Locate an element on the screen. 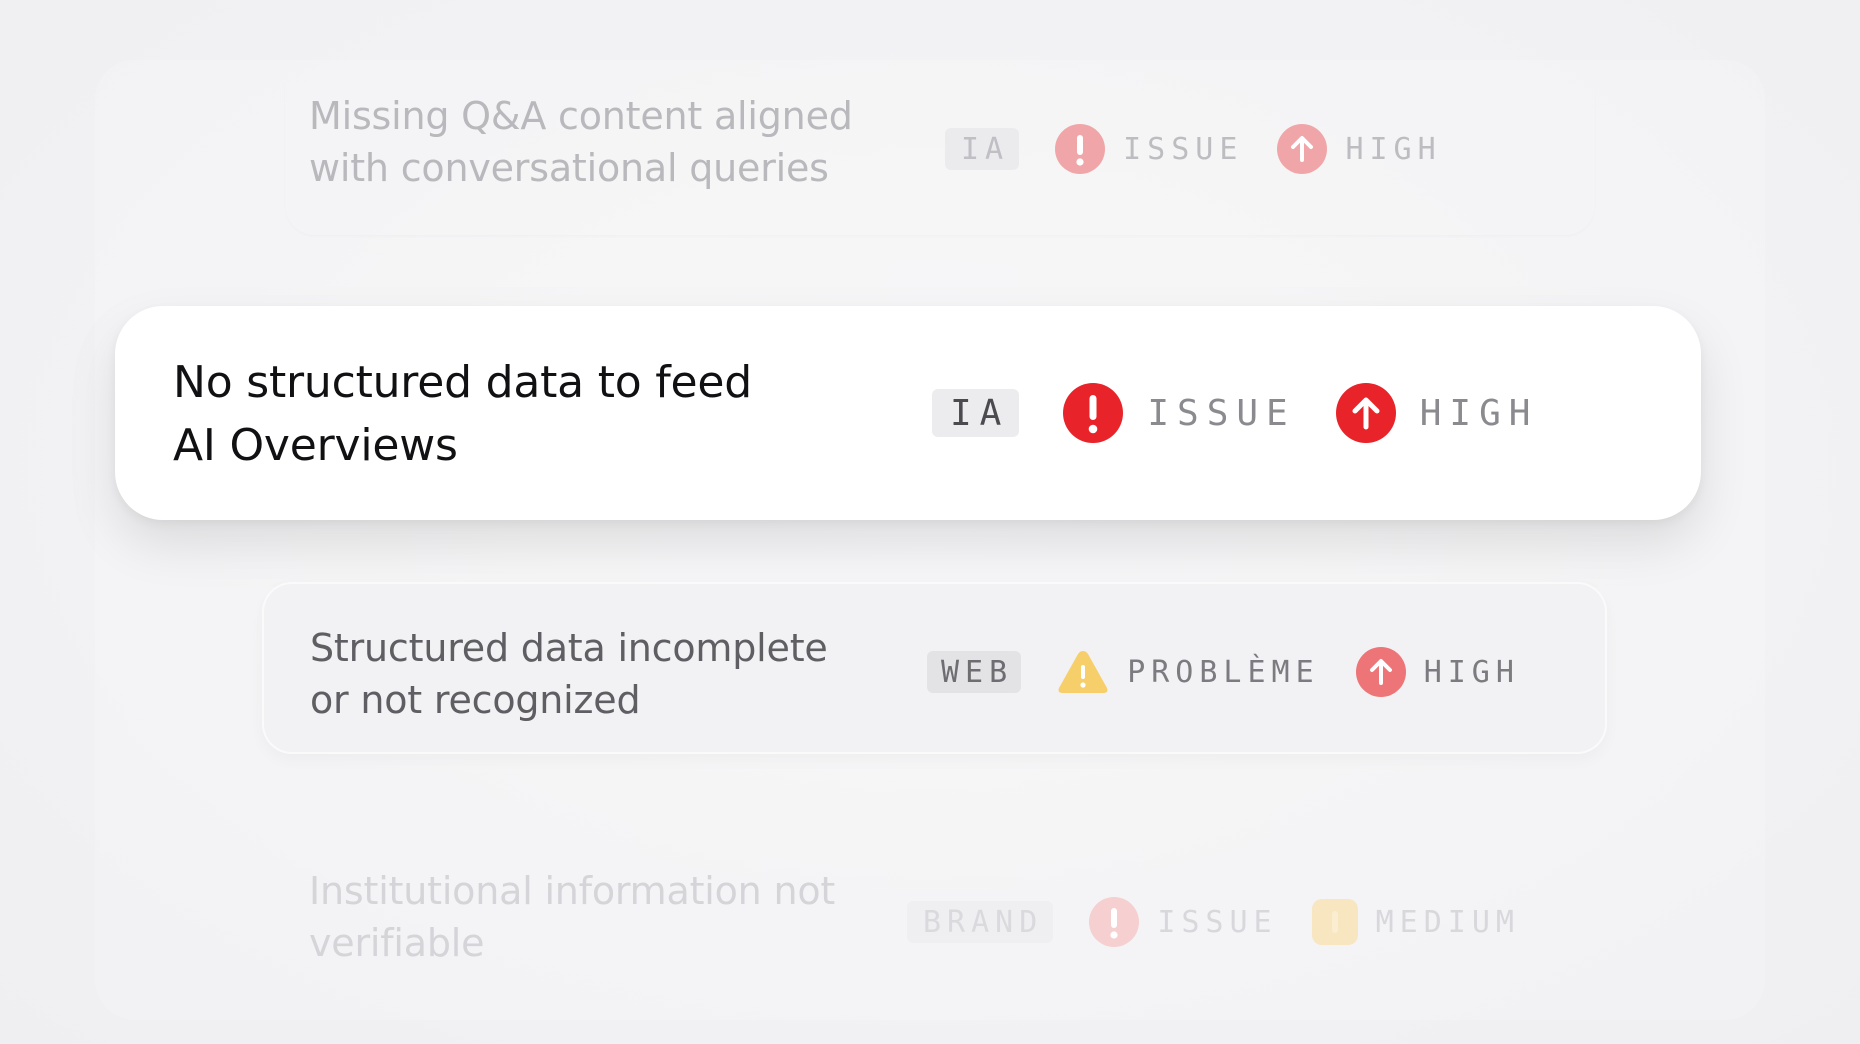  issue-title: No structured data to feed AI Overviews is located at coordinates (463, 414).